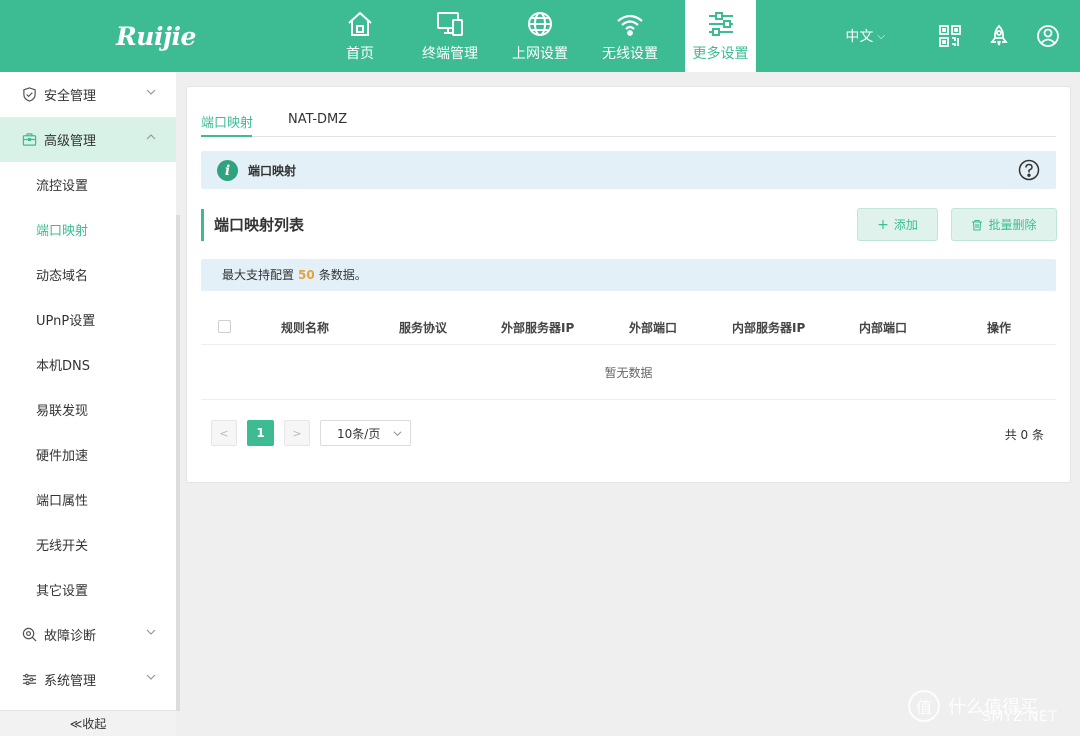 The width and height of the screenshot is (1080, 736). Describe the element at coordinates (628, 275) in the screenshot. I see `limit-notice: 最大支持配置 50 条数据。` at that location.